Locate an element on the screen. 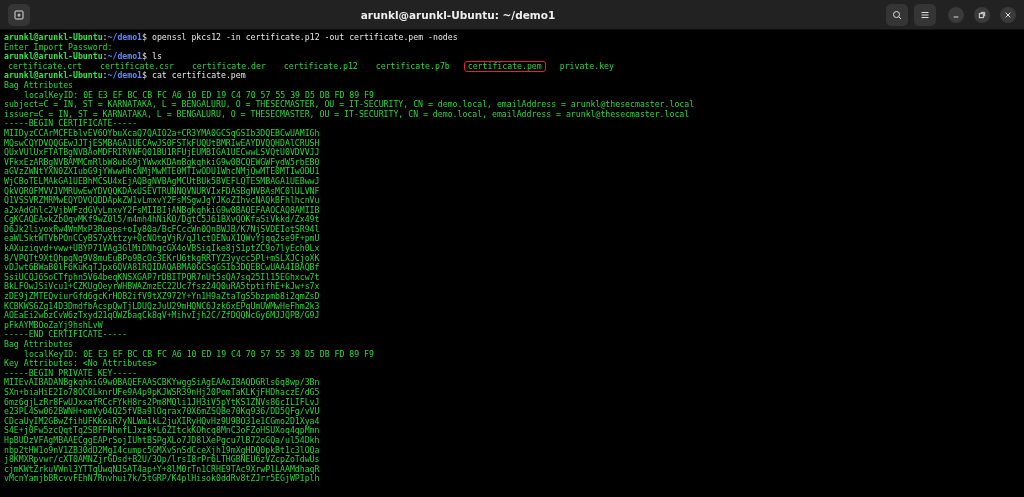 The image size is (1024, 497). output-line: SsiUCQJ6SoCTfphn5V64beqKNSXGAP7rDBITPQR7nUt5sQA7sq25Il15EGhxcw7t is located at coordinates (162, 277).